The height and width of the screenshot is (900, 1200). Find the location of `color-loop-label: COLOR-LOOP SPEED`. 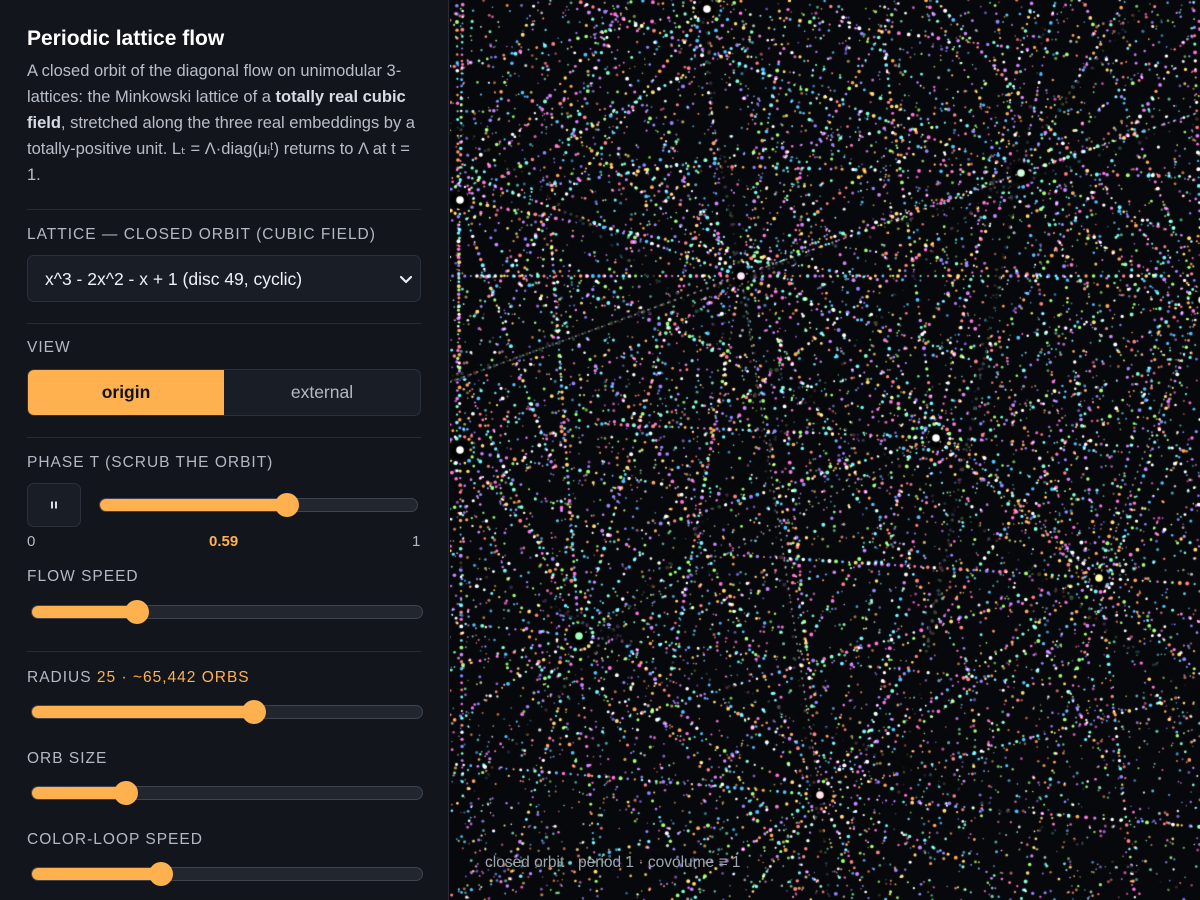

color-loop-label: COLOR-LOOP SPEED is located at coordinates (115, 839).